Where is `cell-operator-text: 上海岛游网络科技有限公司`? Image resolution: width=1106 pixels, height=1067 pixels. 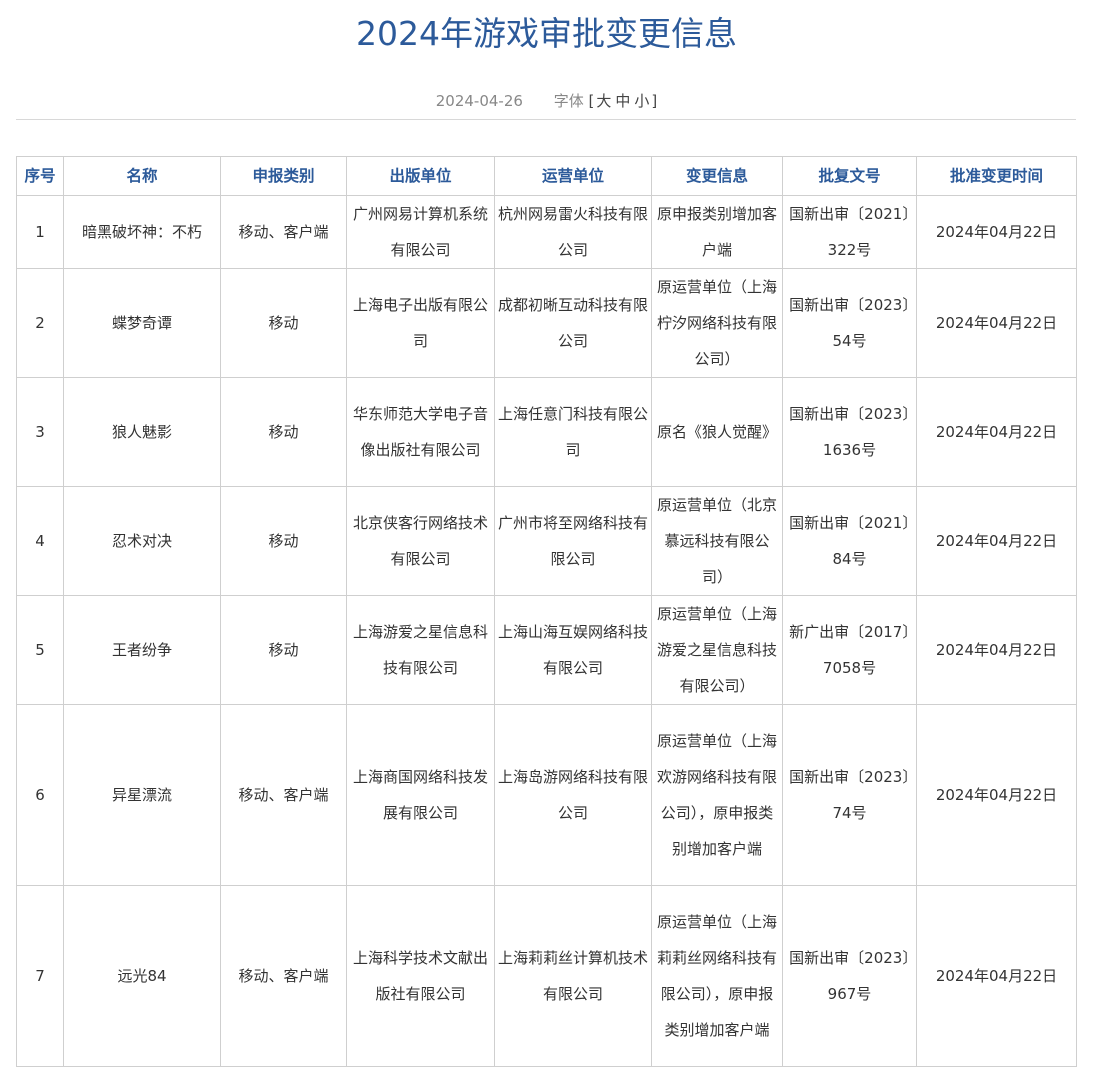 cell-operator-text: 上海岛游网络科技有限公司 is located at coordinates (573, 795).